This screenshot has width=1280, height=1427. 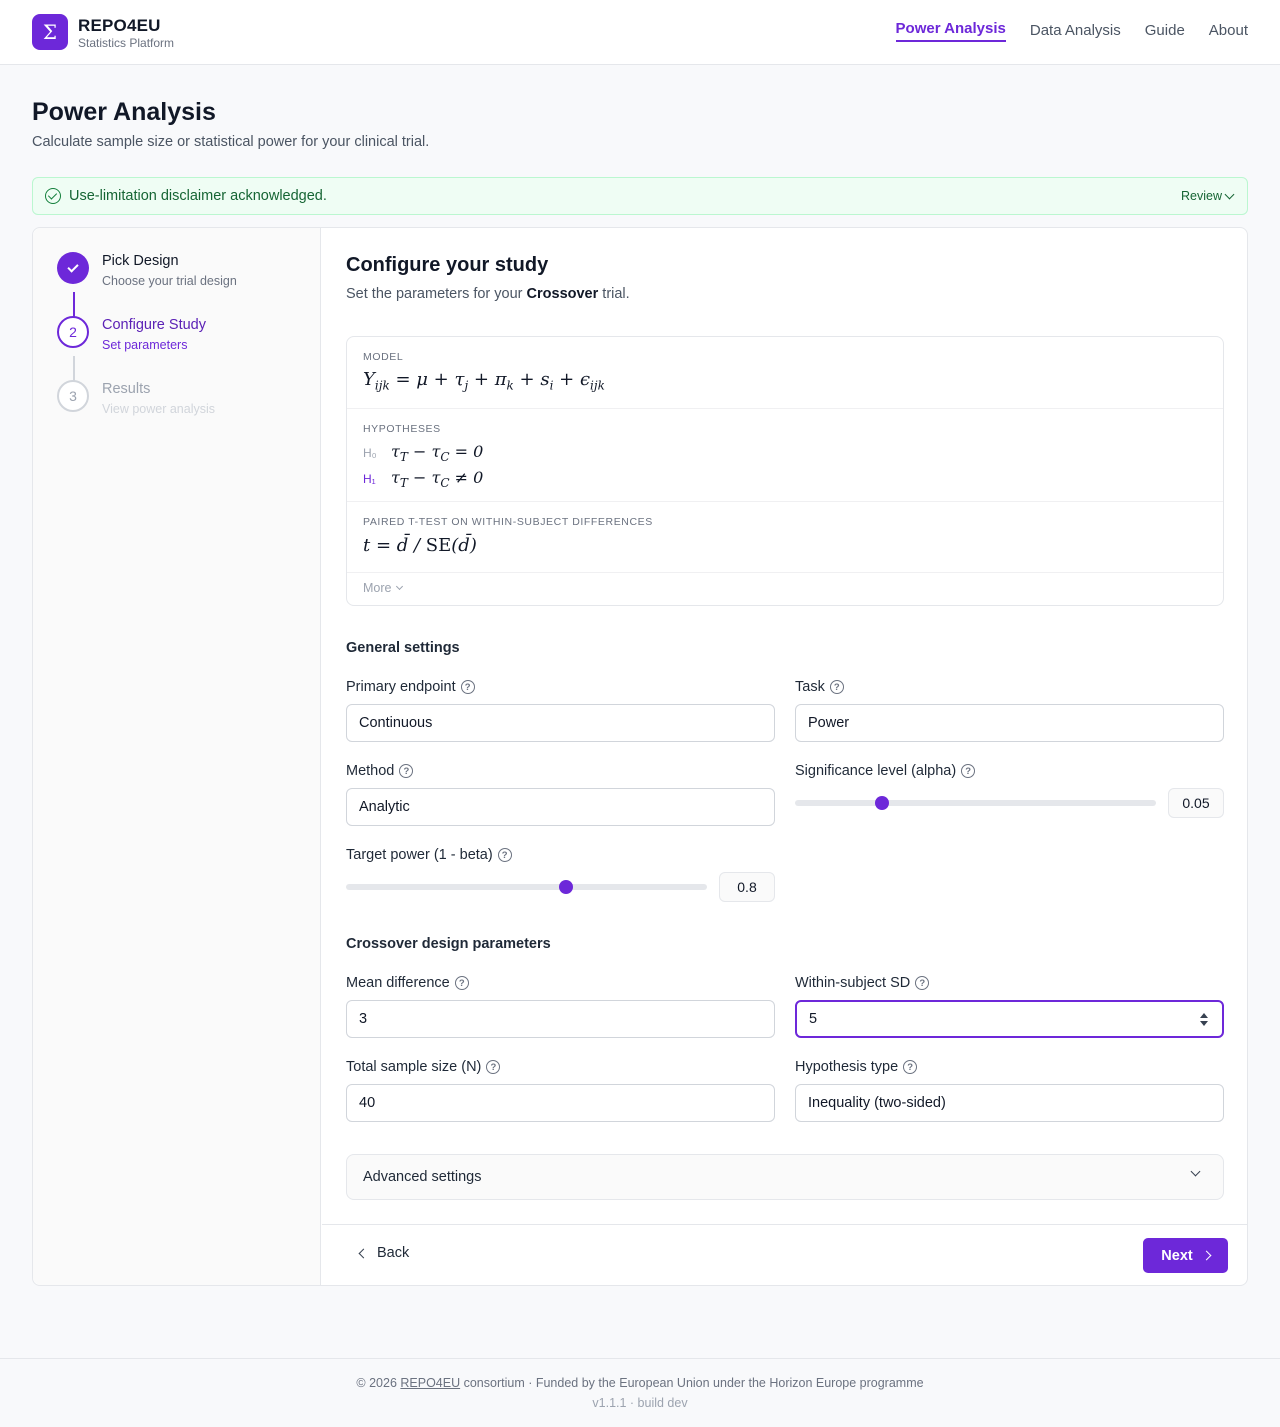 I want to click on step-title: Pick Design, so click(x=140, y=261).